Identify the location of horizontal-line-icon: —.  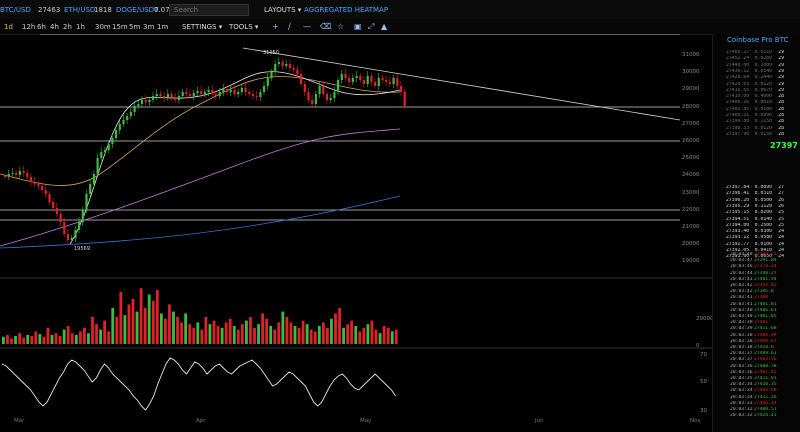
(307, 26).